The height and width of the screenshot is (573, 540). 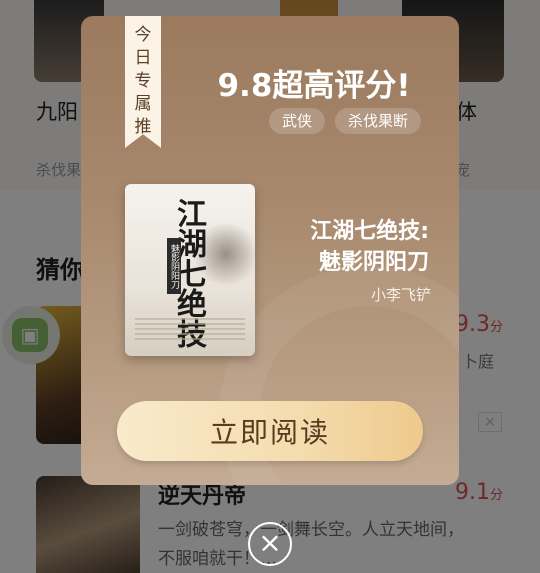 I want to click on book-name-line: 魅影阴阳刀, so click(x=373, y=262).